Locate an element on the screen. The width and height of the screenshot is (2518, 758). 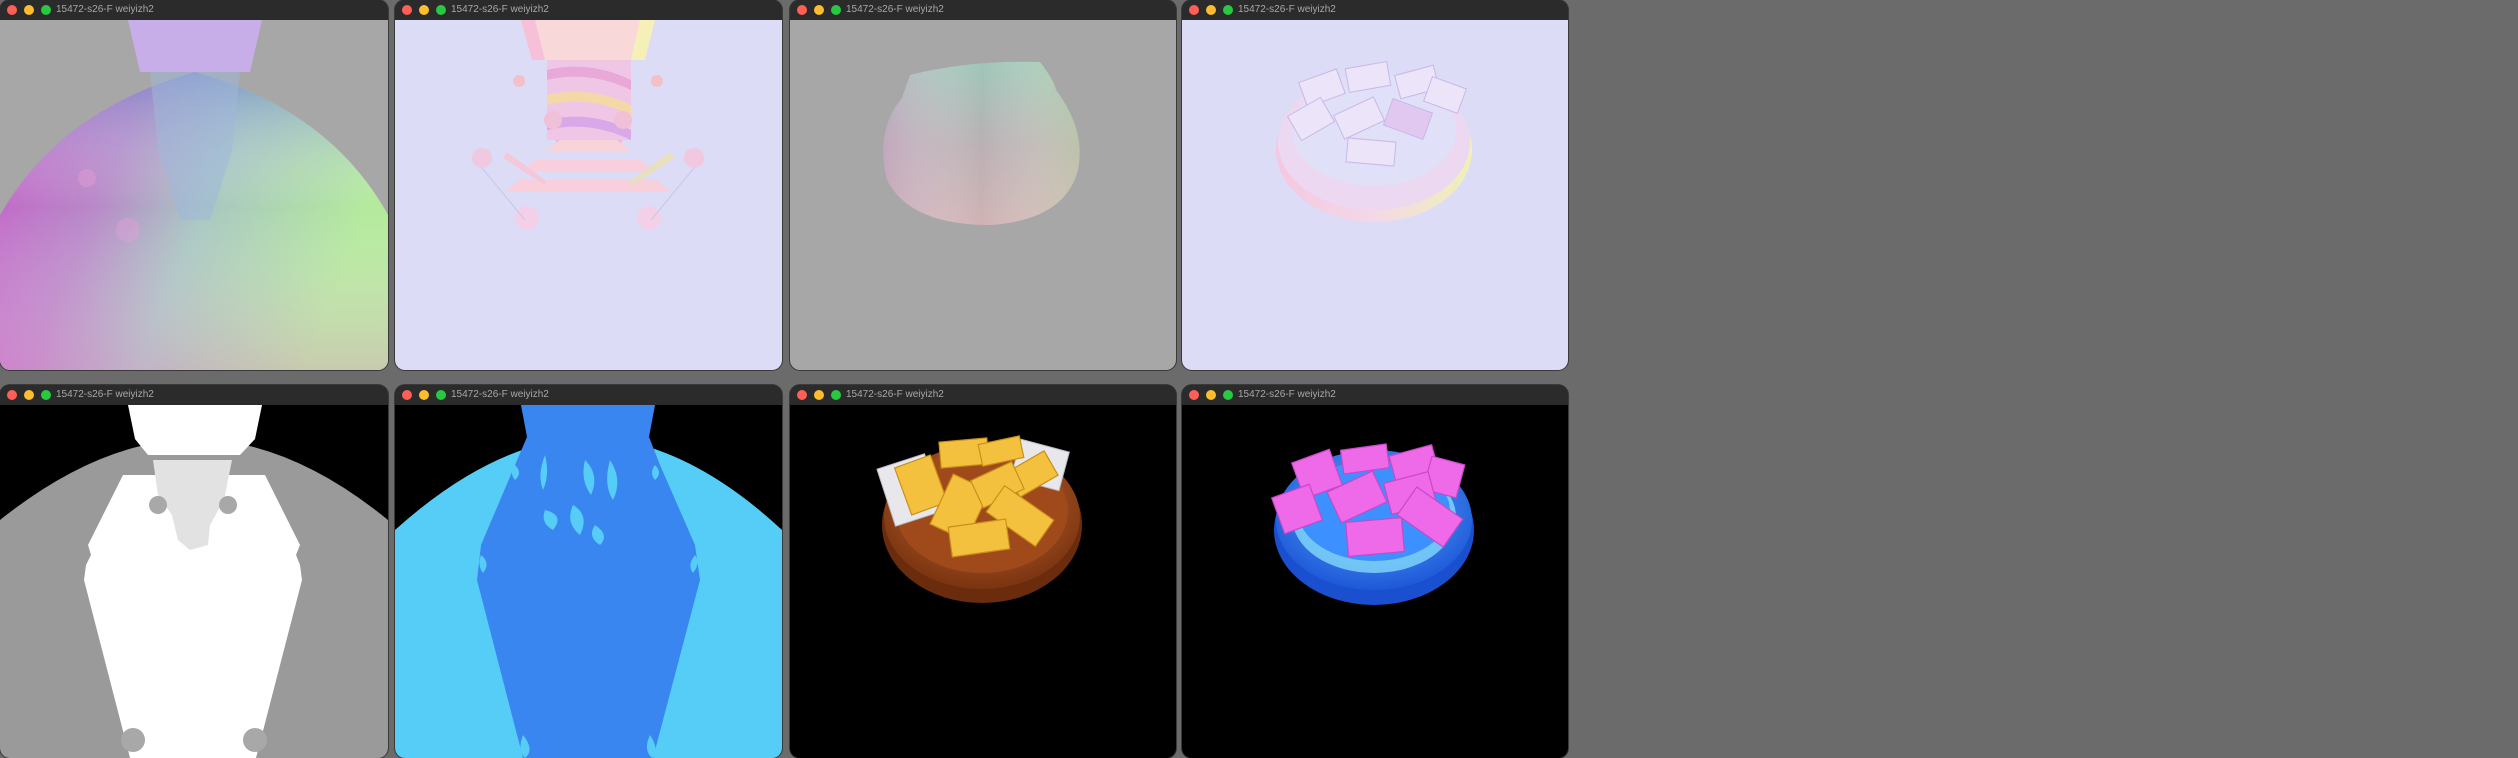
depth-map-render is located at coordinates (194, 581).